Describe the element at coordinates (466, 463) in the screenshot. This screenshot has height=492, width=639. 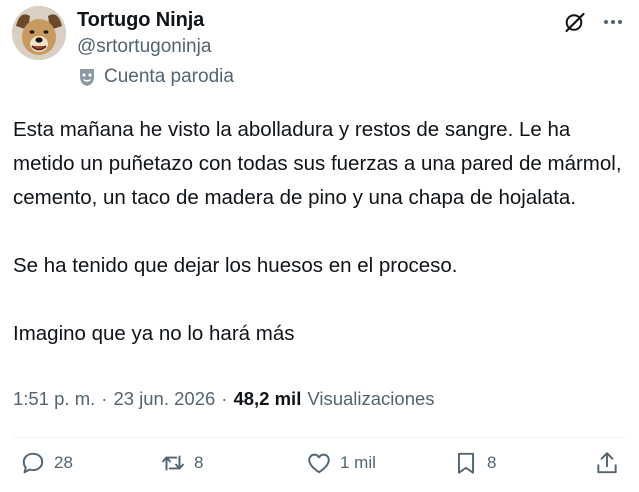
I see `bookmark-icon` at that location.